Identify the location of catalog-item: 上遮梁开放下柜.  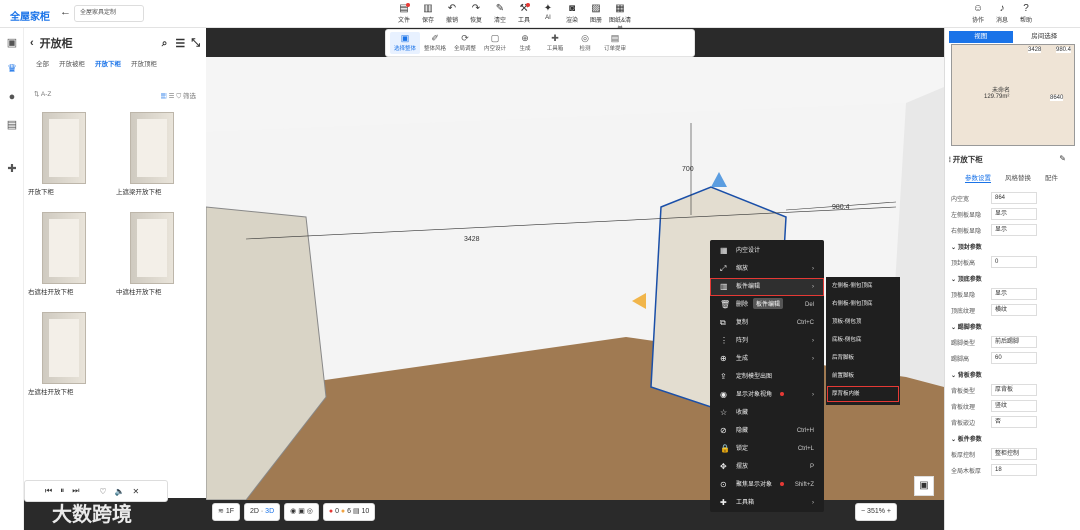
(154, 155).